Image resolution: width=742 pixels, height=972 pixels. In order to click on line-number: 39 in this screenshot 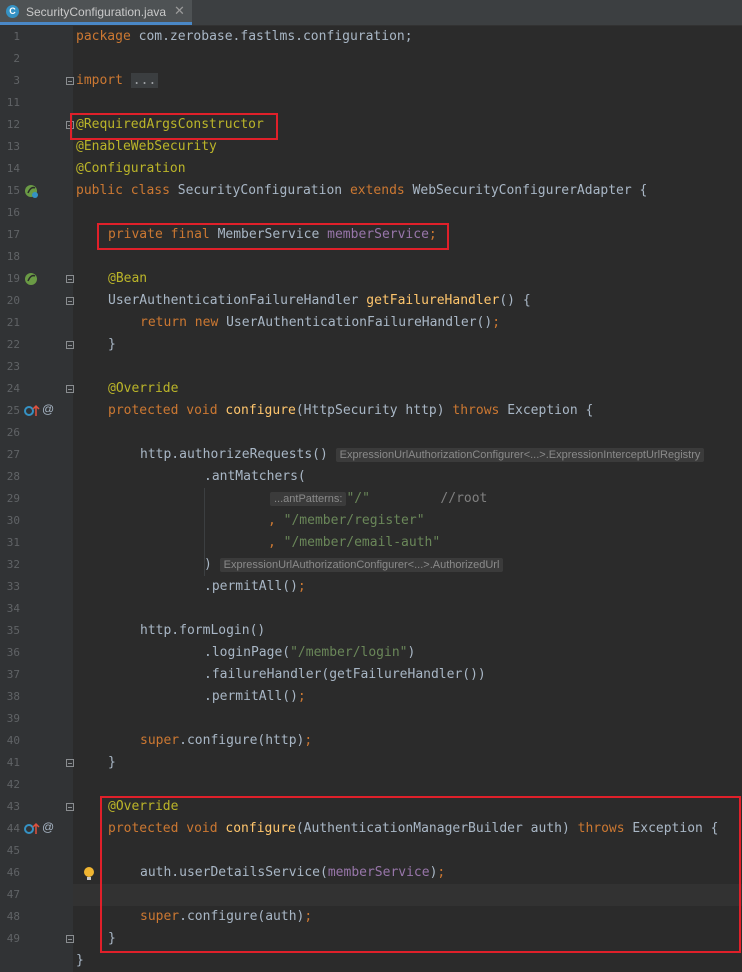, I will do `click(13, 718)`.